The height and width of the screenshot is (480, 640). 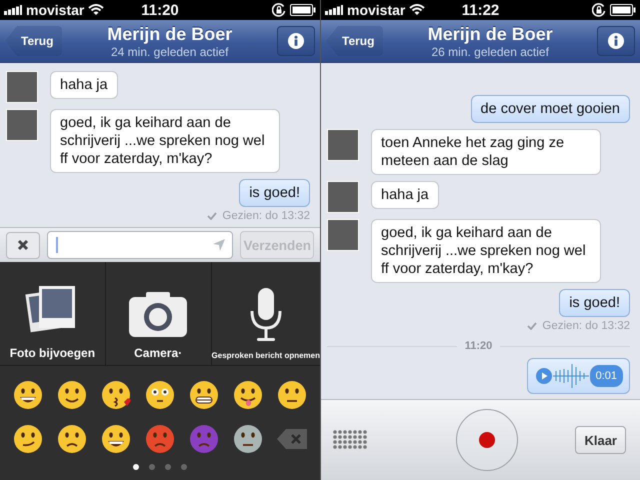 I want to click on kissing-face-icon, so click(x=116, y=395).